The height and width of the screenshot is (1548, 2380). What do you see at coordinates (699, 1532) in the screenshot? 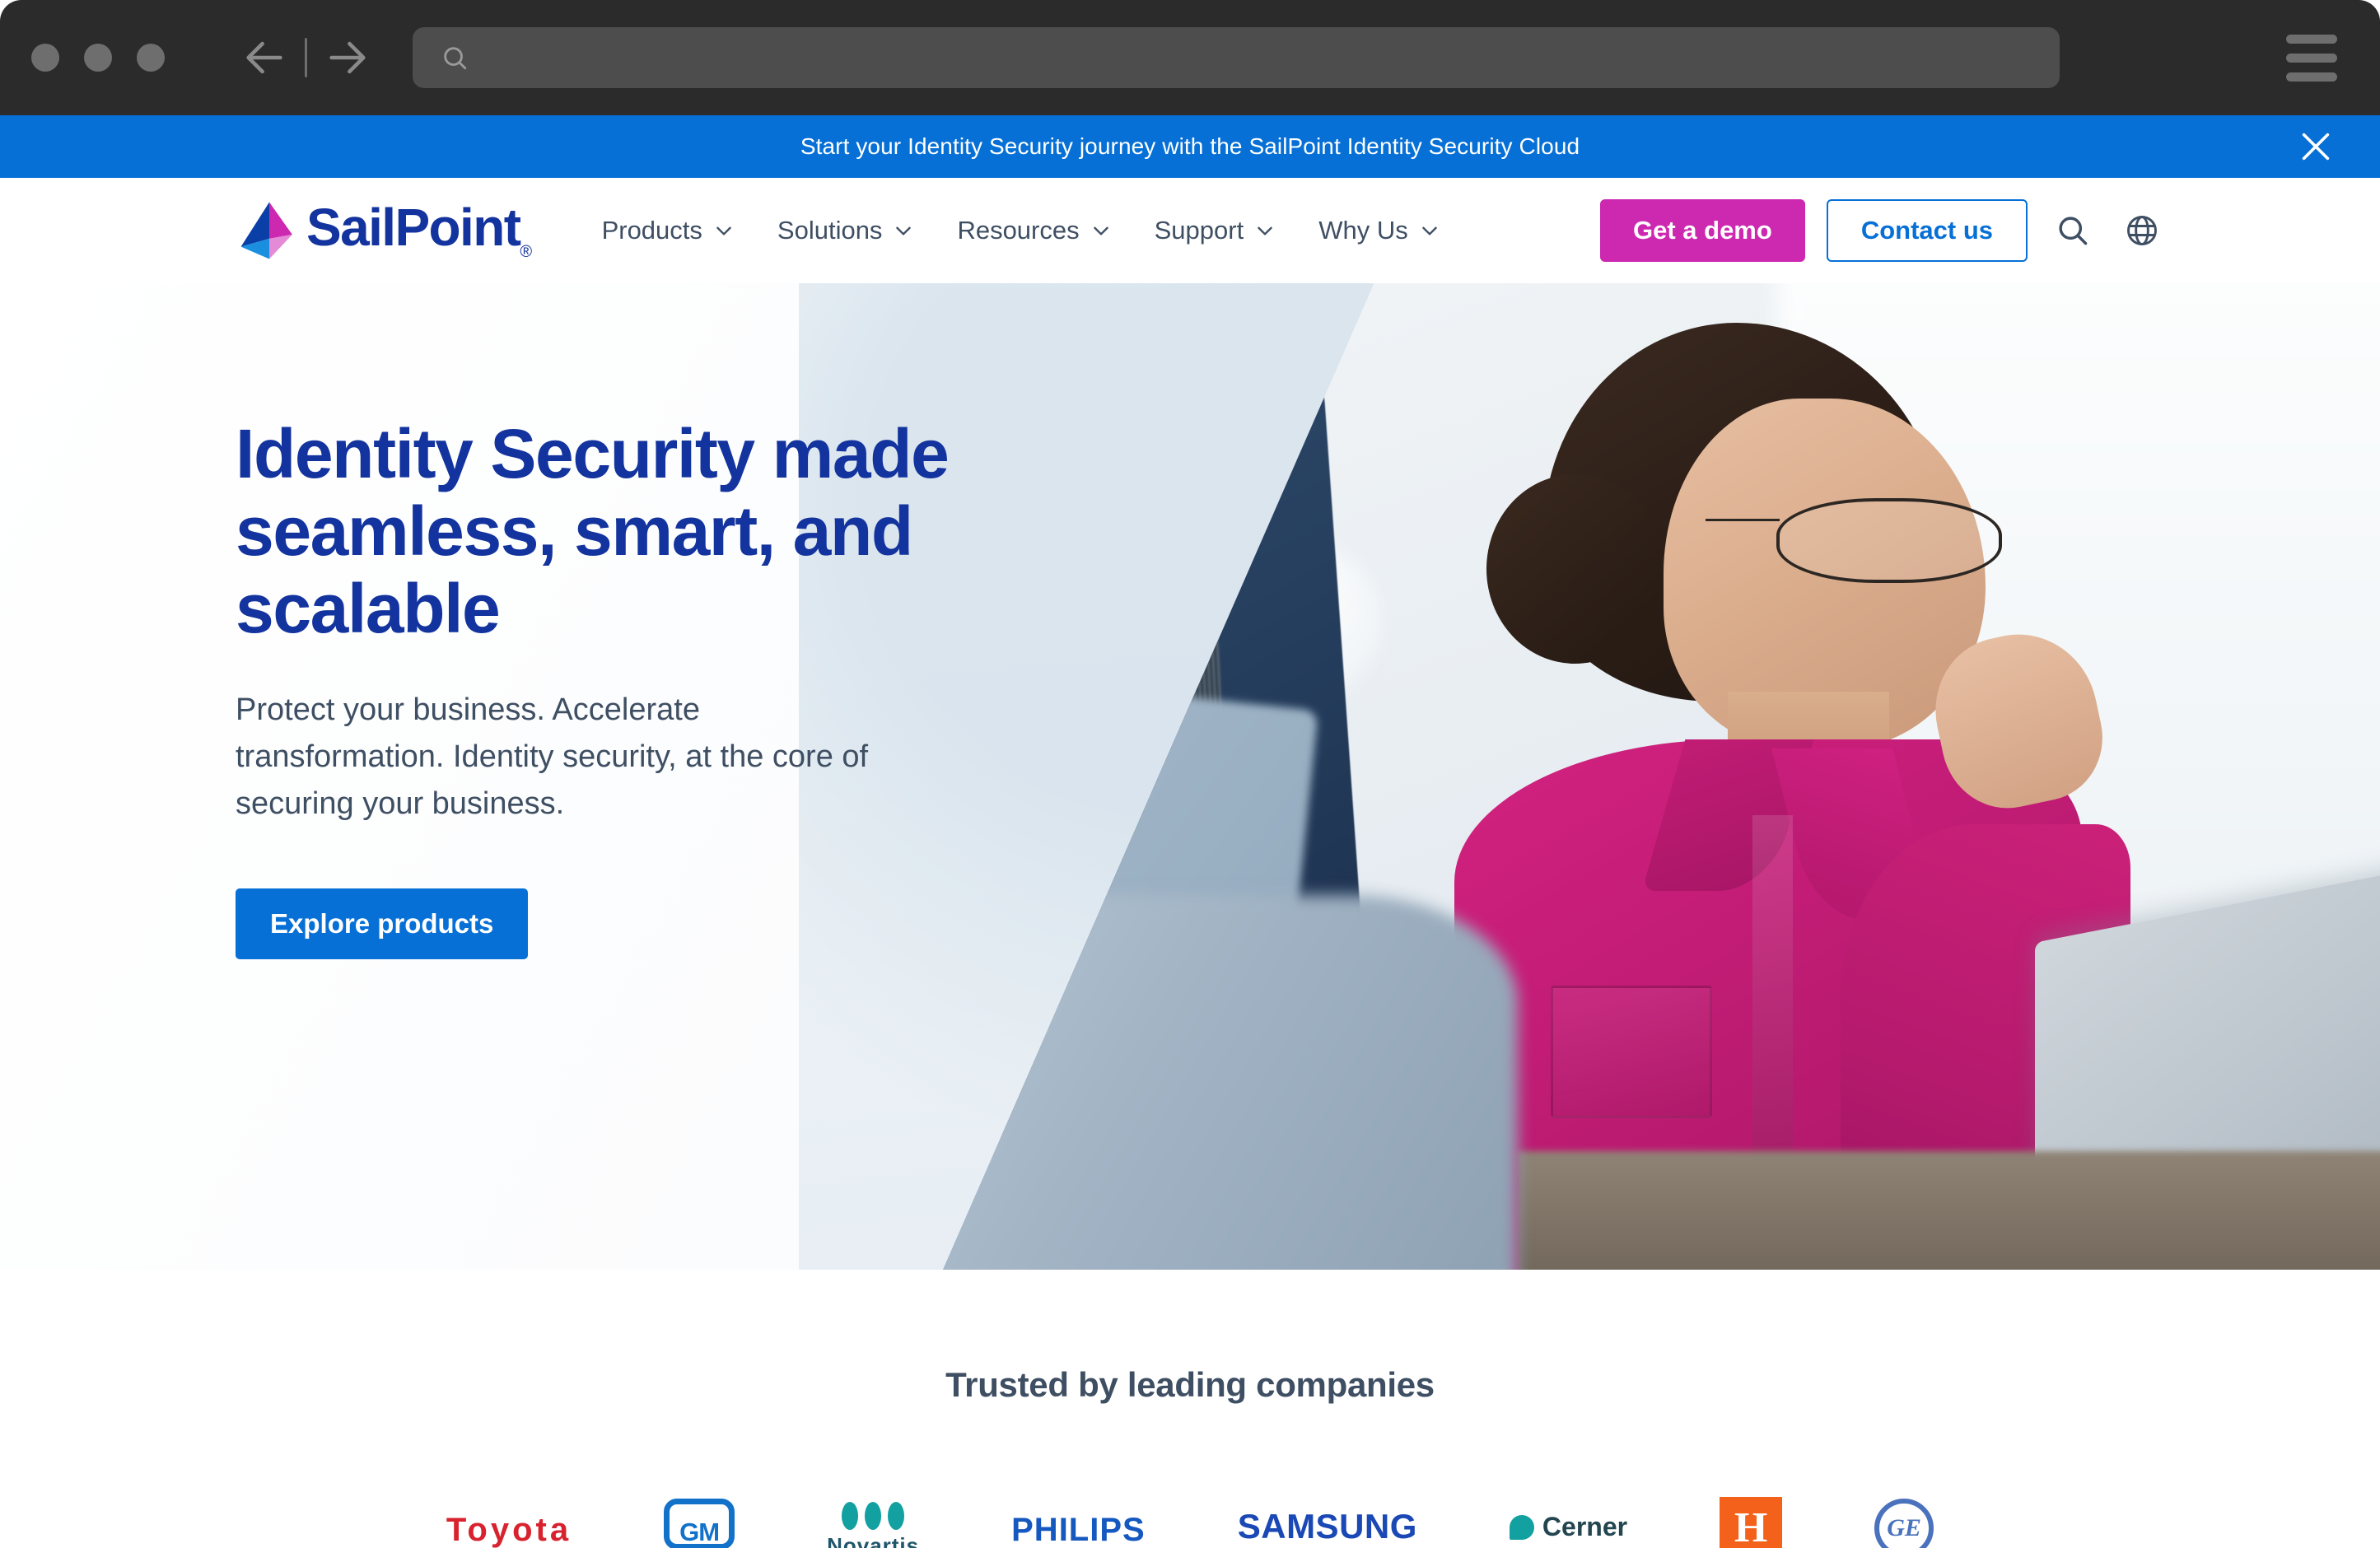
I see `gm-wordmark: GM` at bounding box center [699, 1532].